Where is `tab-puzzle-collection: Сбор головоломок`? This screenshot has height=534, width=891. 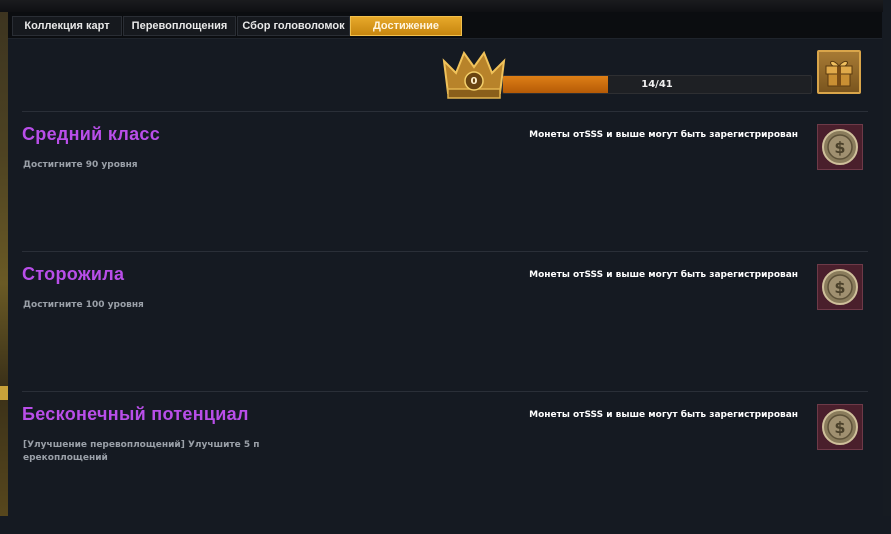 tab-puzzle-collection: Сбор головоломок is located at coordinates (293, 26).